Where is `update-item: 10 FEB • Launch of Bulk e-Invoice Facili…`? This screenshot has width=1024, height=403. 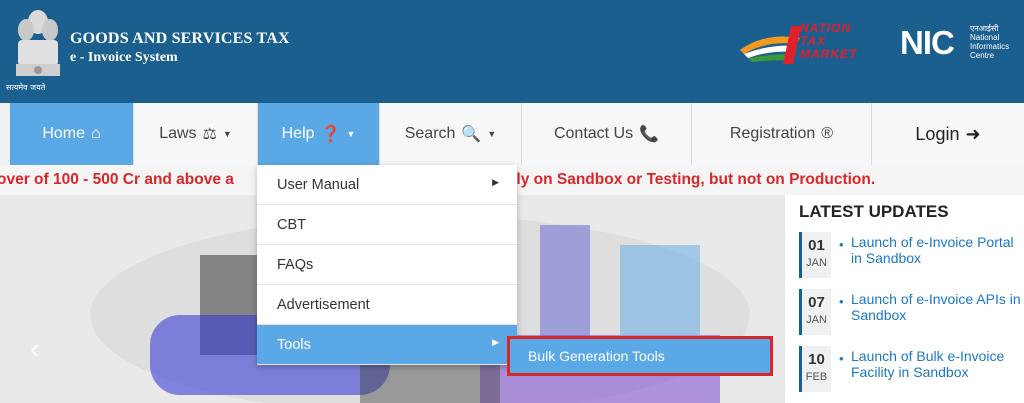 update-item: 10 FEB • Launch of Bulk e-Invoice Facili… is located at coordinates (911, 371).